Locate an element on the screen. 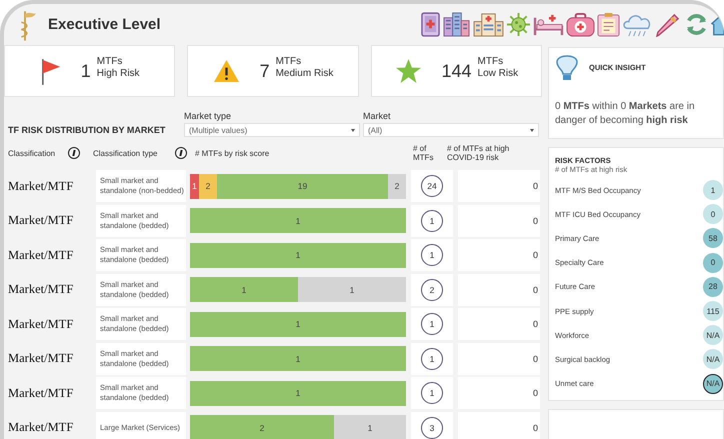 Image resolution: width=724 pixels, height=439 pixels. kpi-label: High Risk is located at coordinates (118, 74).